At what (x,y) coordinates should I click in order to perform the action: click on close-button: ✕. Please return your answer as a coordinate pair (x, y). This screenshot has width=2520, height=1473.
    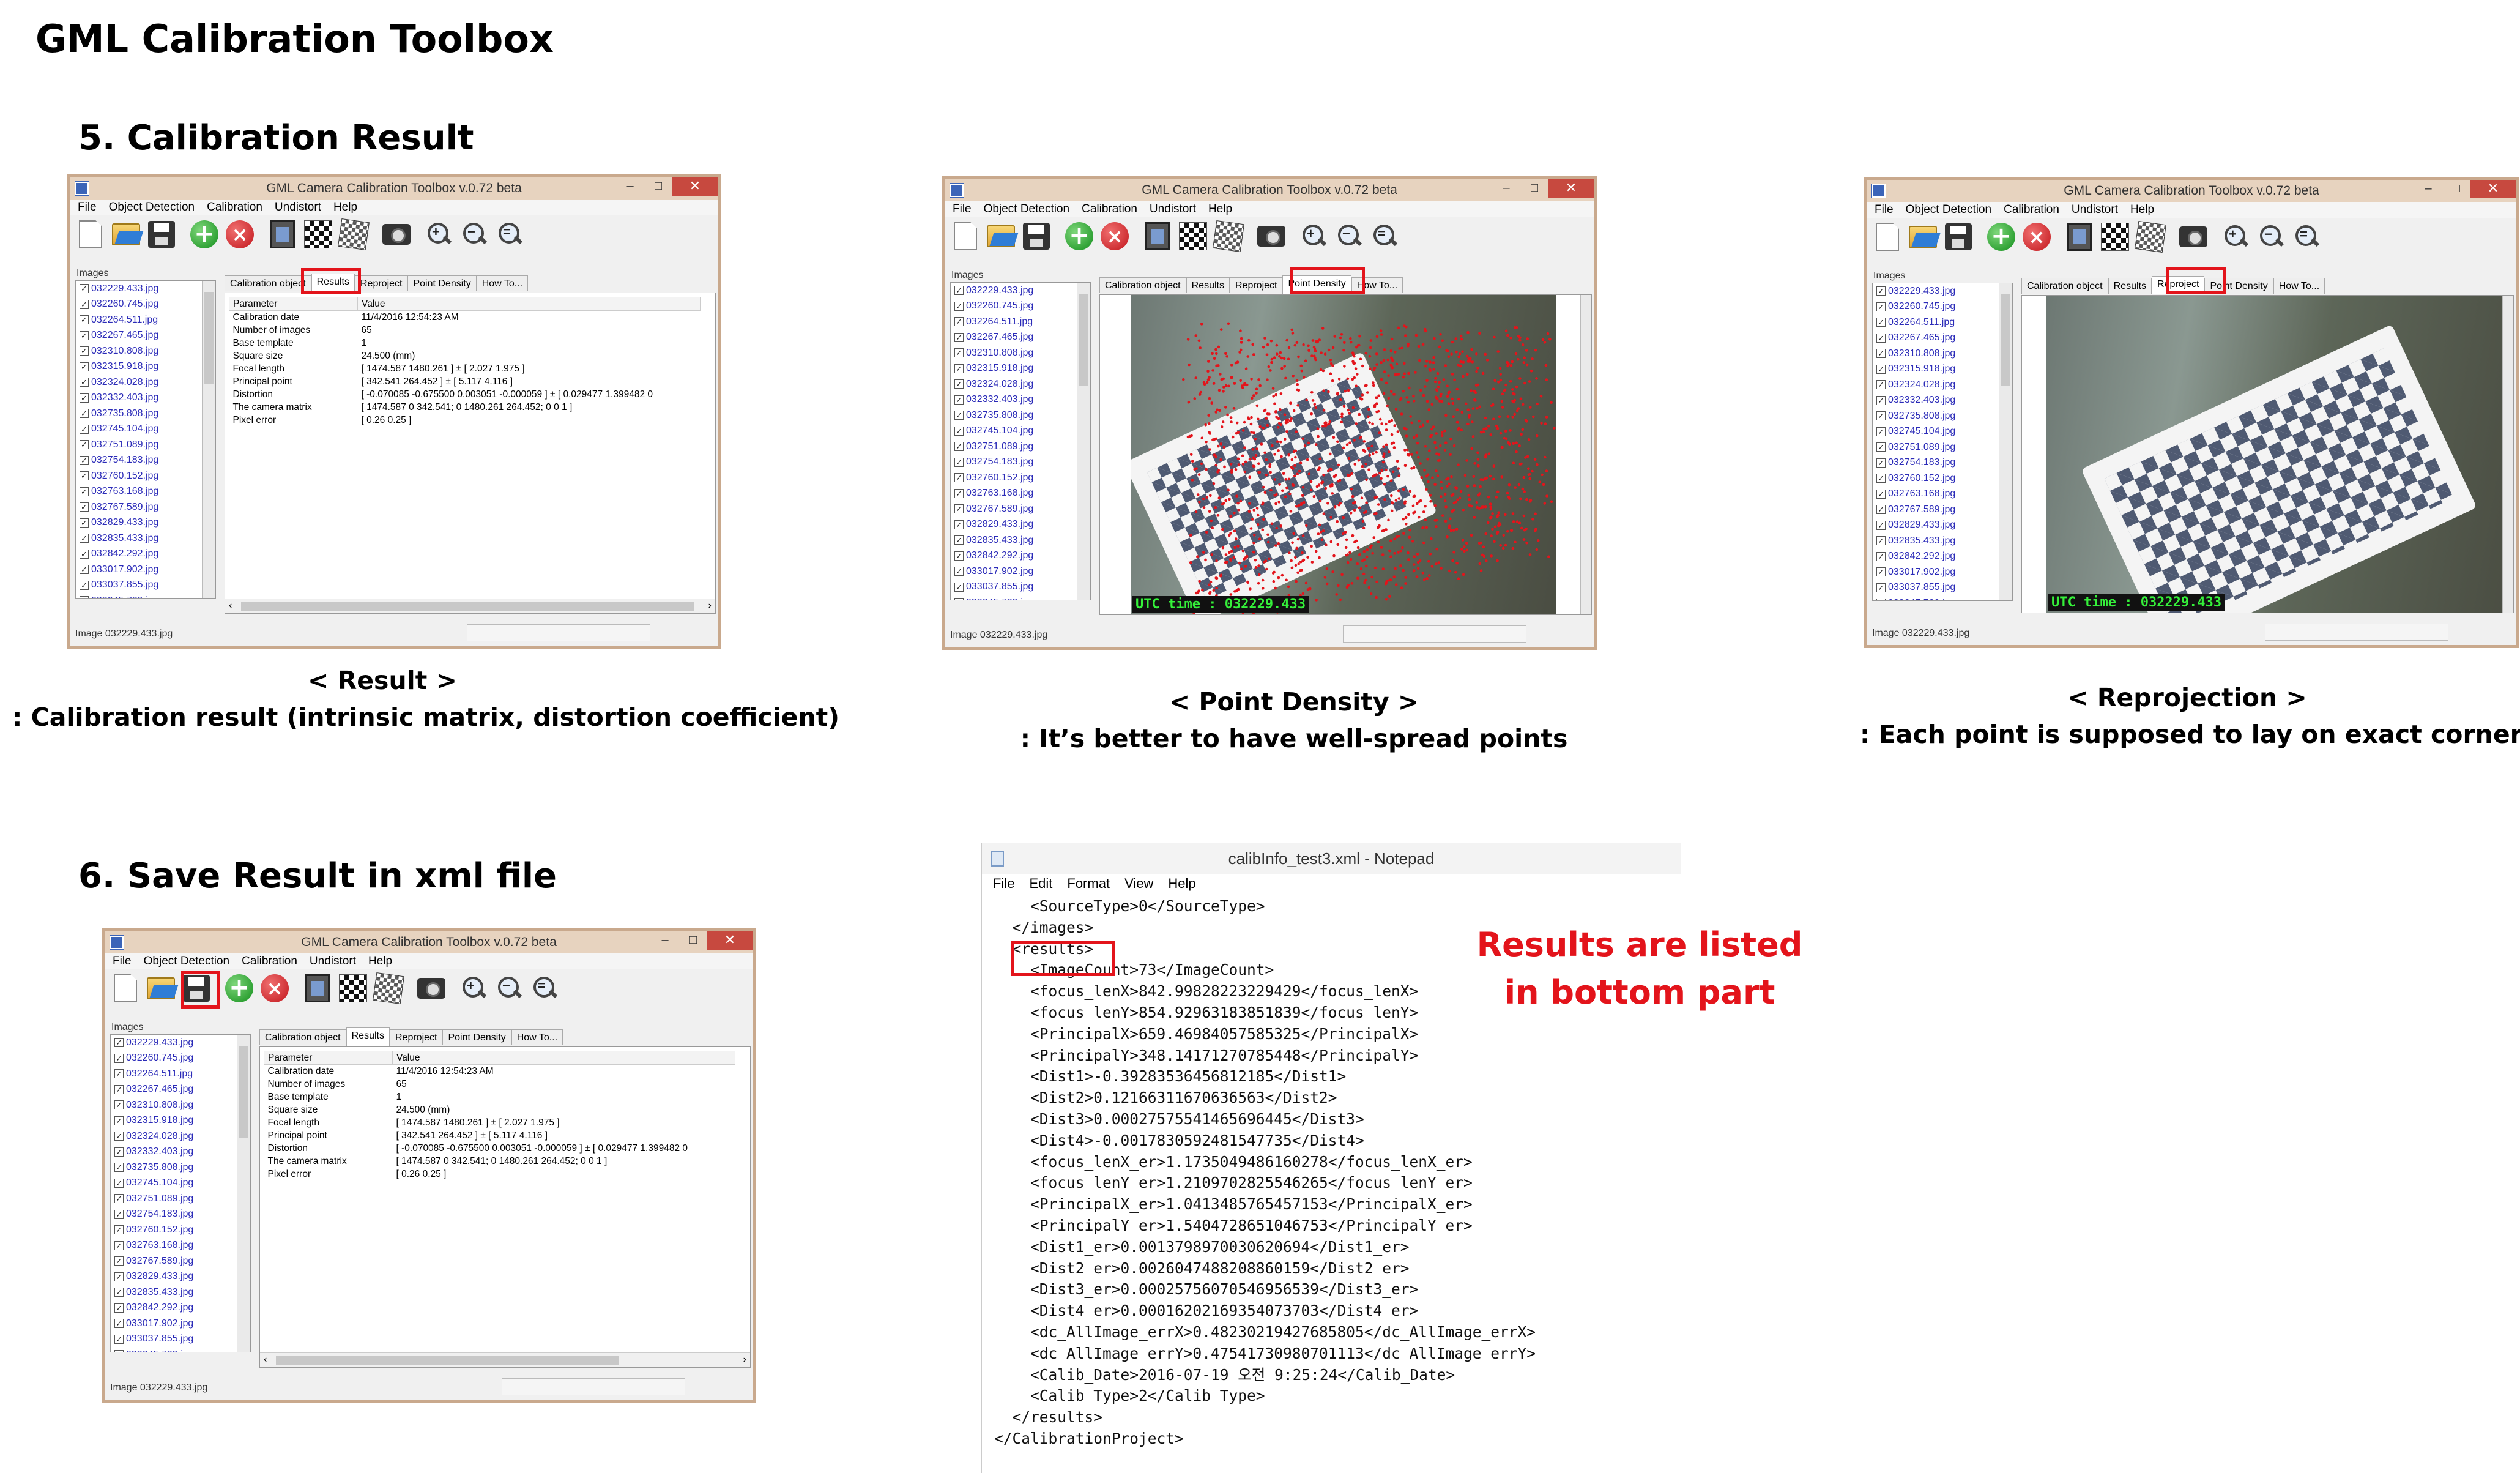
    Looking at the image, I should click on (2493, 189).